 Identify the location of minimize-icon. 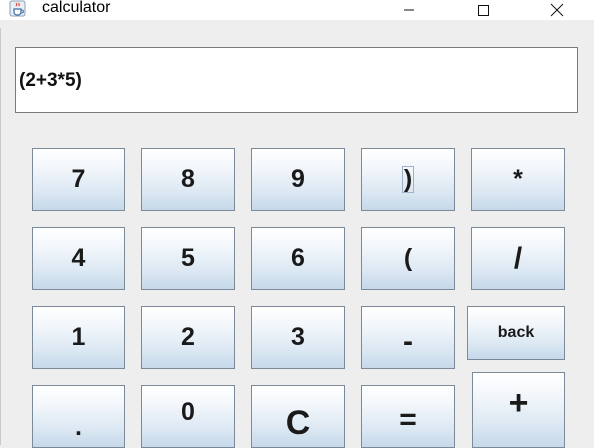
(409, 10).